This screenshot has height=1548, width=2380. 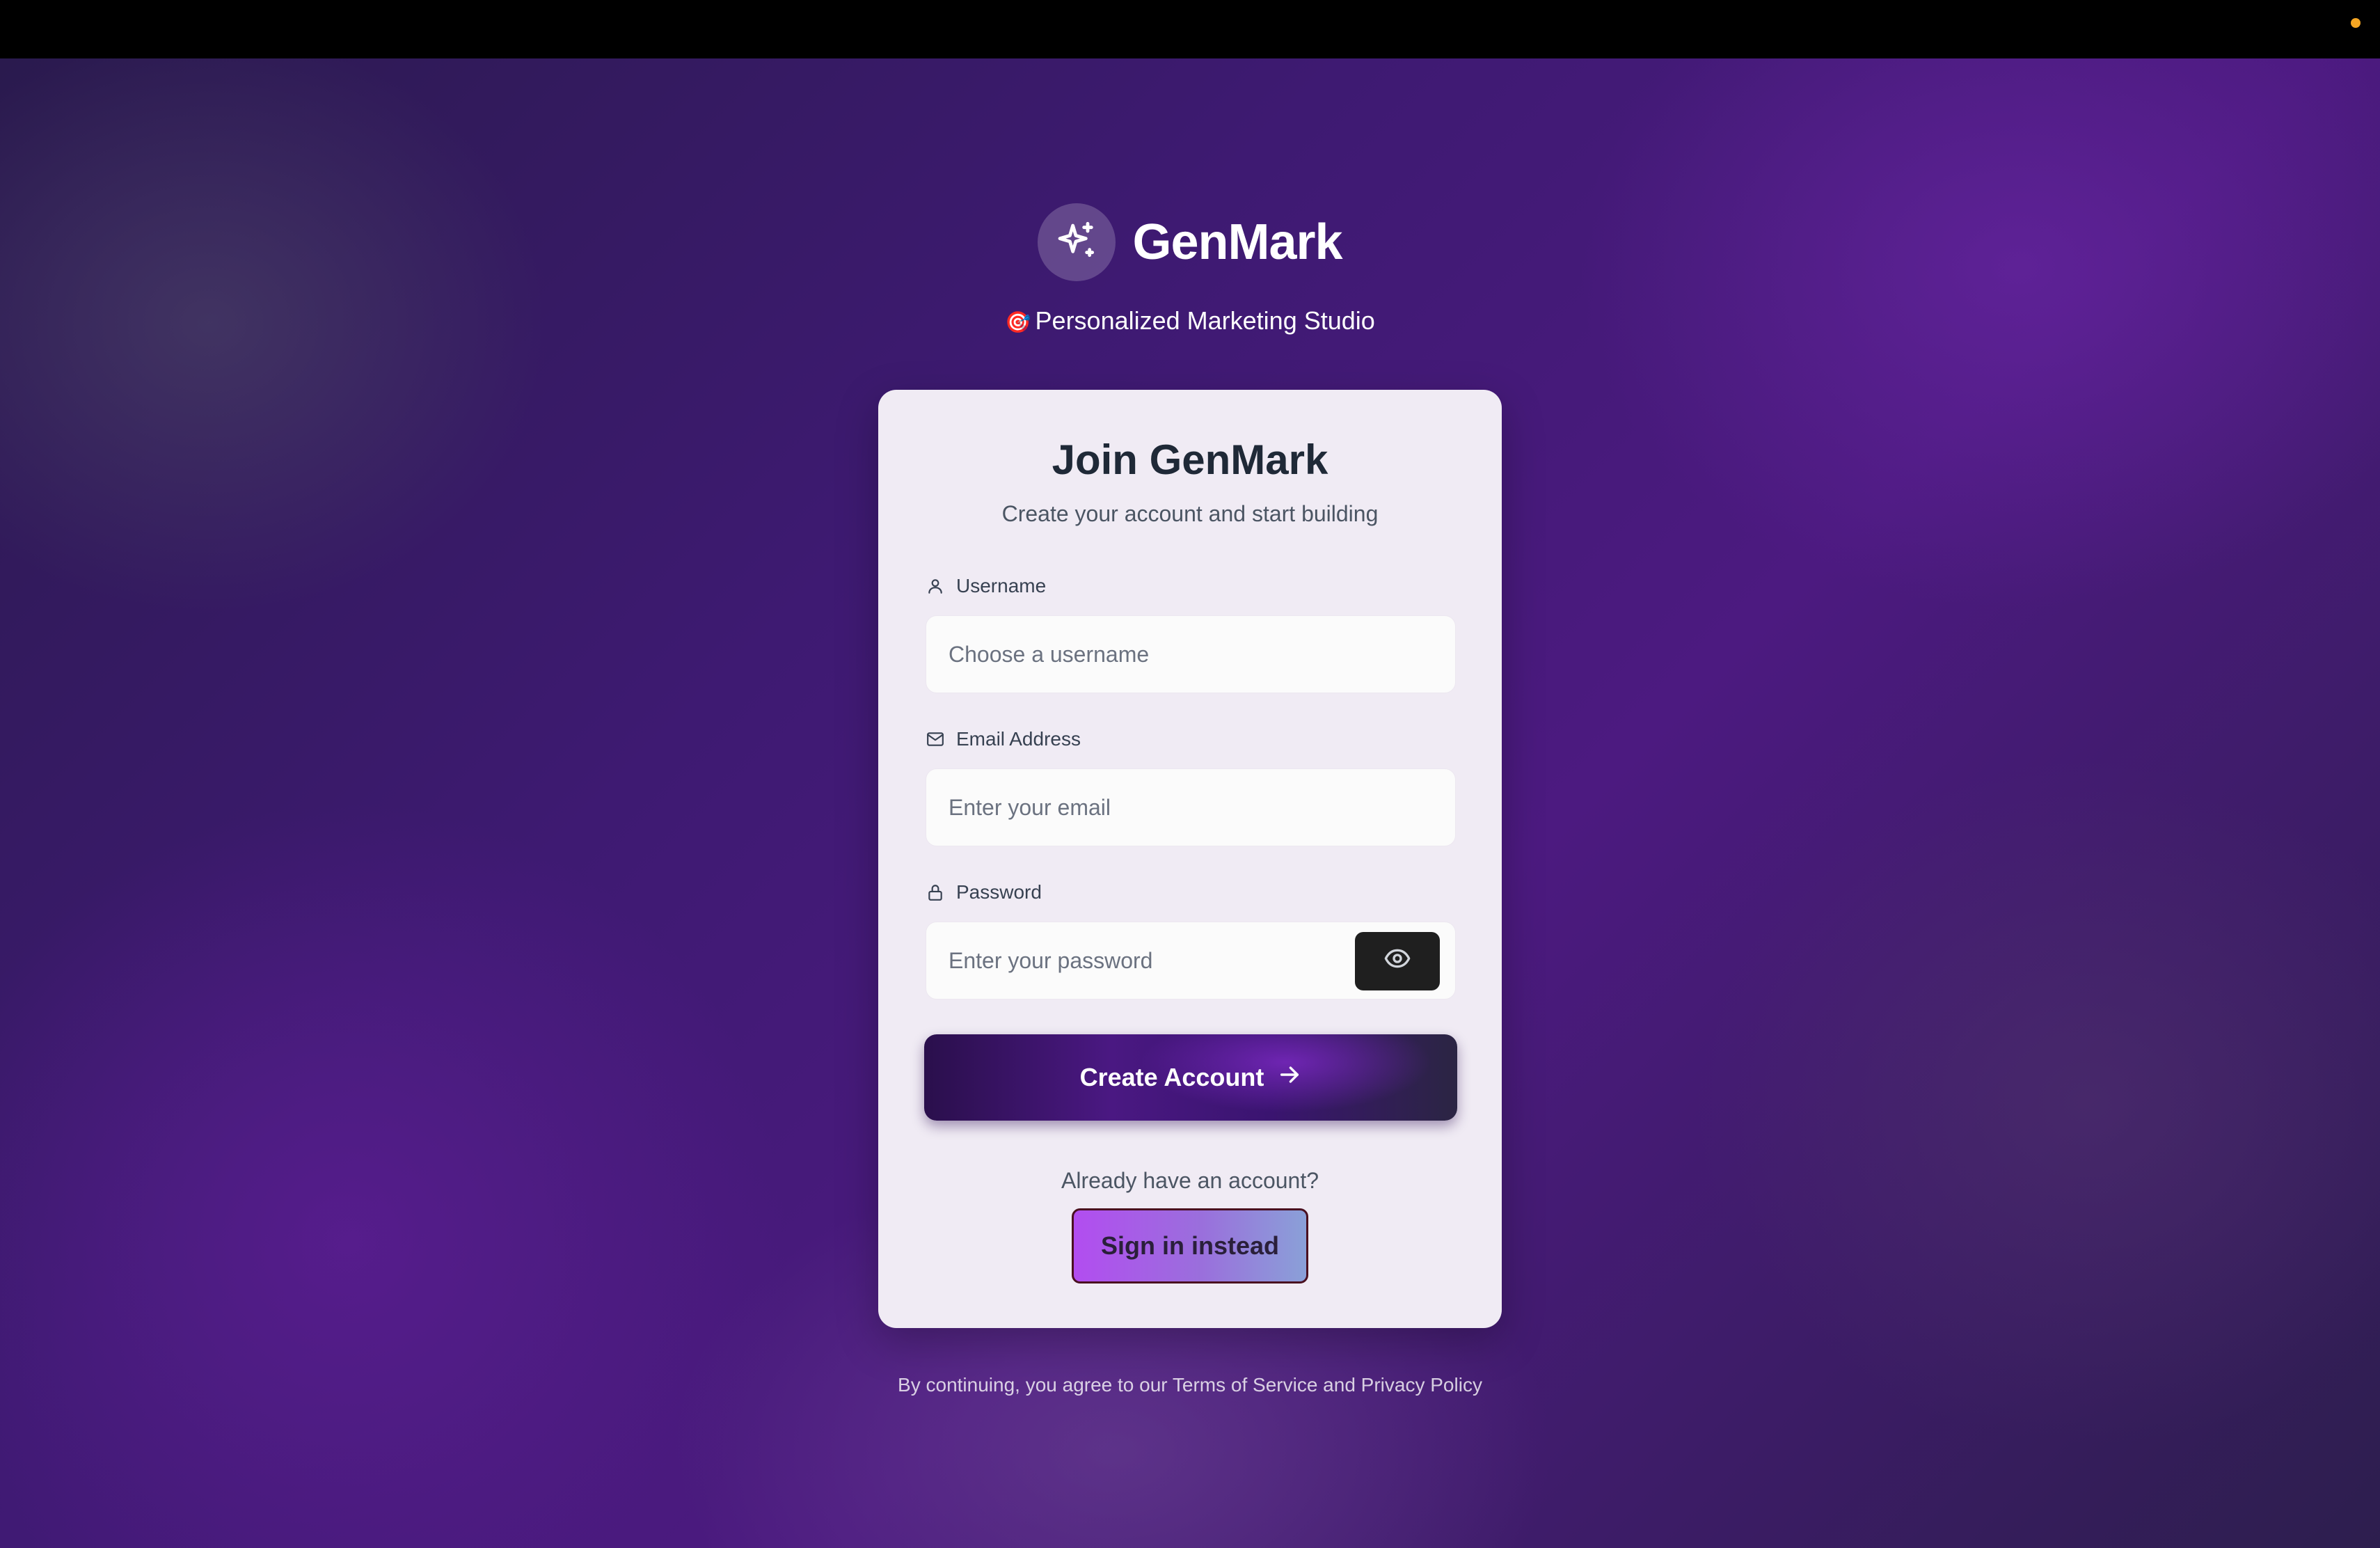 What do you see at coordinates (1018, 322) in the screenshot?
I see `target-icon: 🎯` at bounding box center [1018, 322].